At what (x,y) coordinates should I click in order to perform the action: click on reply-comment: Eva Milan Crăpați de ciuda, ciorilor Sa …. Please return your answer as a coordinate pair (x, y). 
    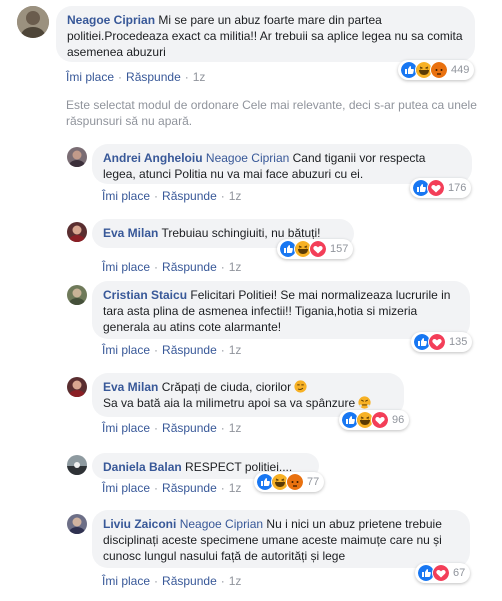
    Looking at the image, I should click on (251, 406).